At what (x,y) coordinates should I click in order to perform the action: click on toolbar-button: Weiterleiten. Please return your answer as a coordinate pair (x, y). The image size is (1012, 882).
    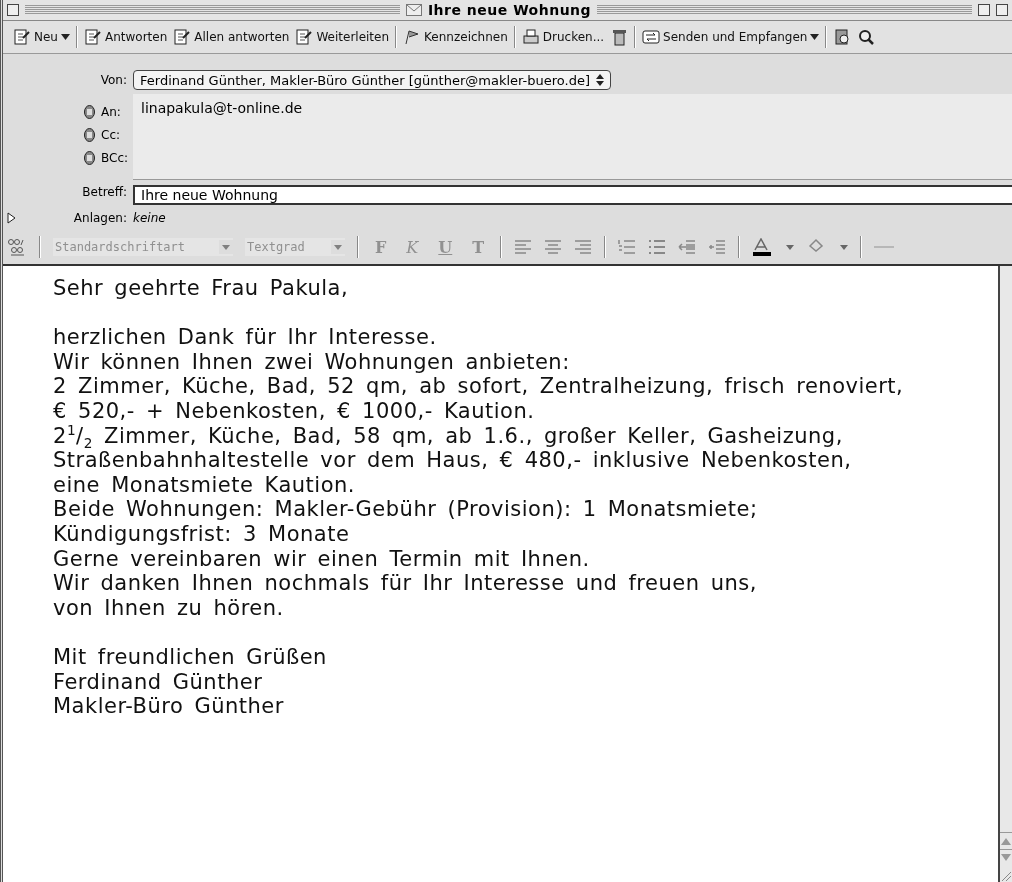
    Looking at the image, I should click on (342, 37).